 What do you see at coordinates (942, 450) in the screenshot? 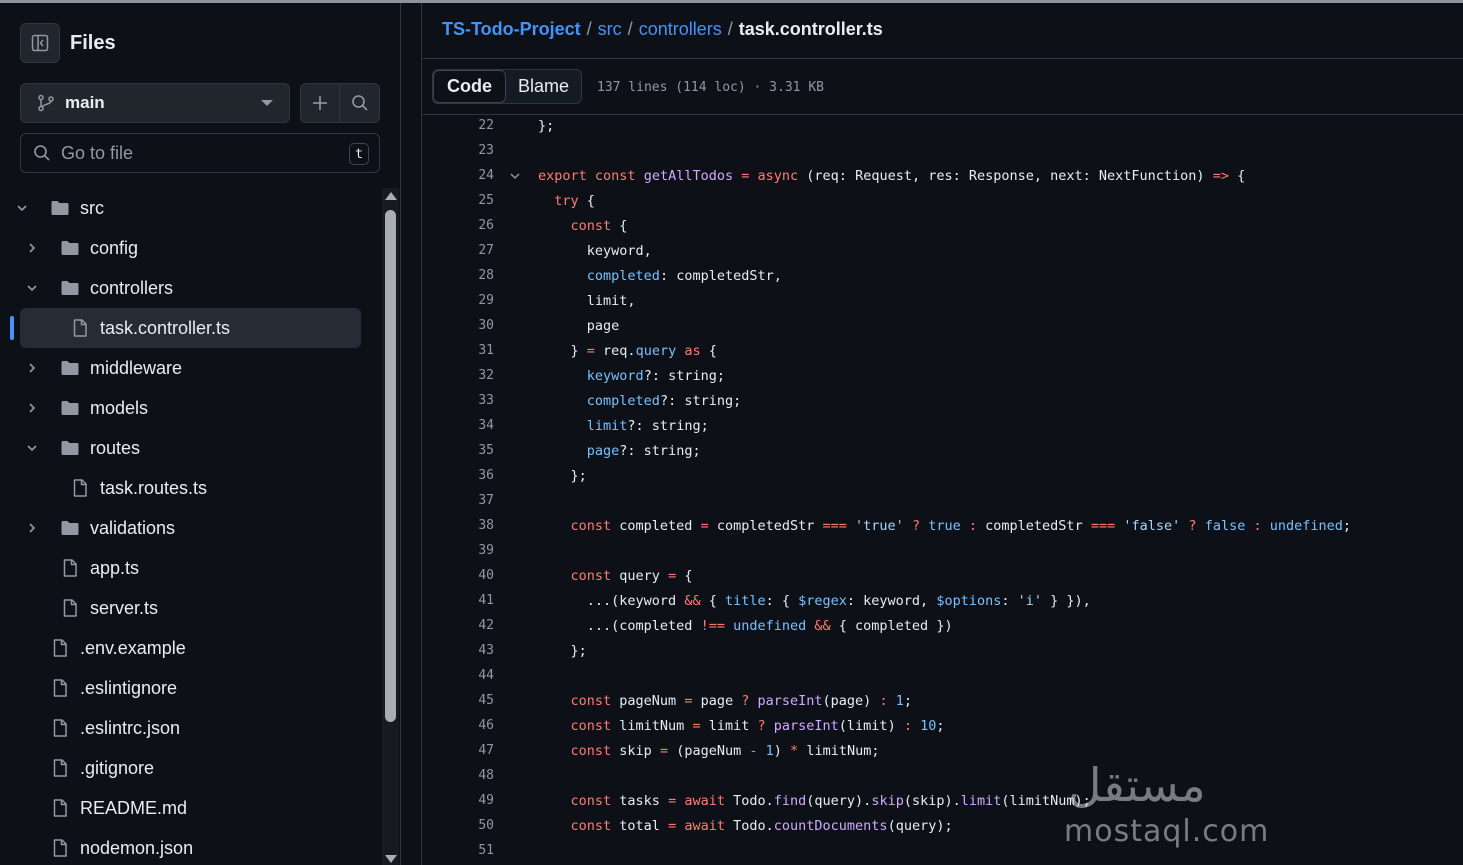
I see `code-line: 35 page?: string;` at bounding box center [942, 450].